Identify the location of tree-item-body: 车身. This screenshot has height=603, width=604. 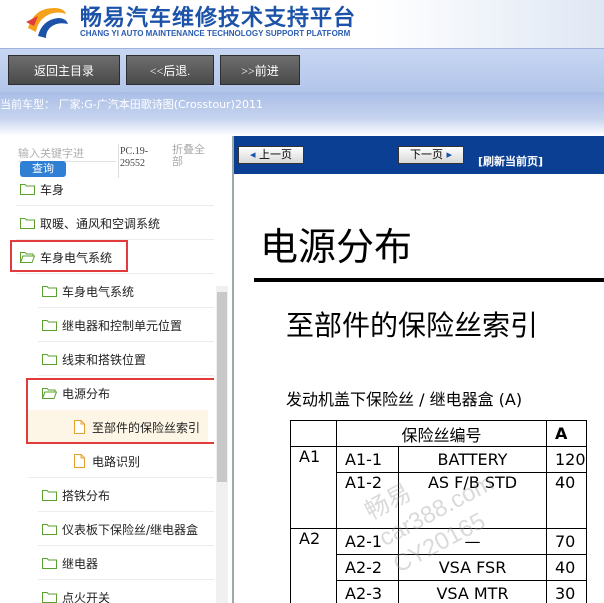
(115, 195).